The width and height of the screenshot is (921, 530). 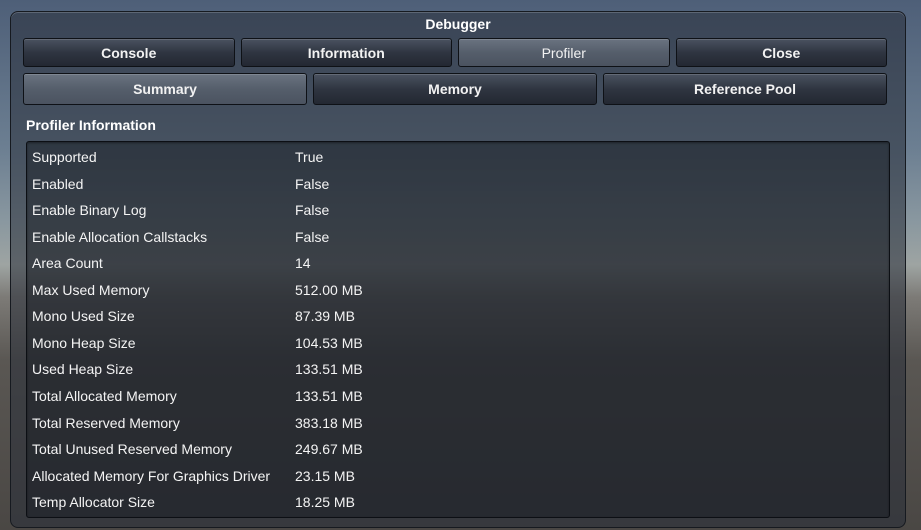 I want to click on tab-summary: Summary, so click(x=165, y=89).